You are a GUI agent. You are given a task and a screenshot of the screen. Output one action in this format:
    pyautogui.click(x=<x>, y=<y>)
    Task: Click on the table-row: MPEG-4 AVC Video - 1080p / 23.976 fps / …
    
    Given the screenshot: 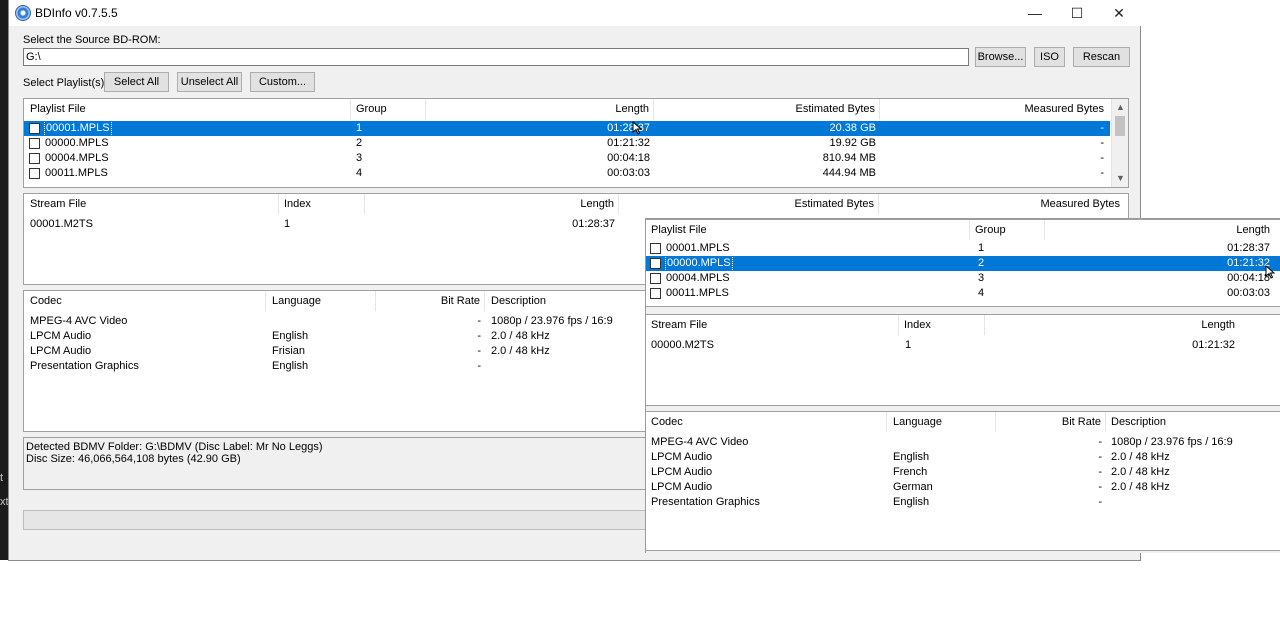 What is the action you would take?
    pyautogui.click(x=963, y=442)
    